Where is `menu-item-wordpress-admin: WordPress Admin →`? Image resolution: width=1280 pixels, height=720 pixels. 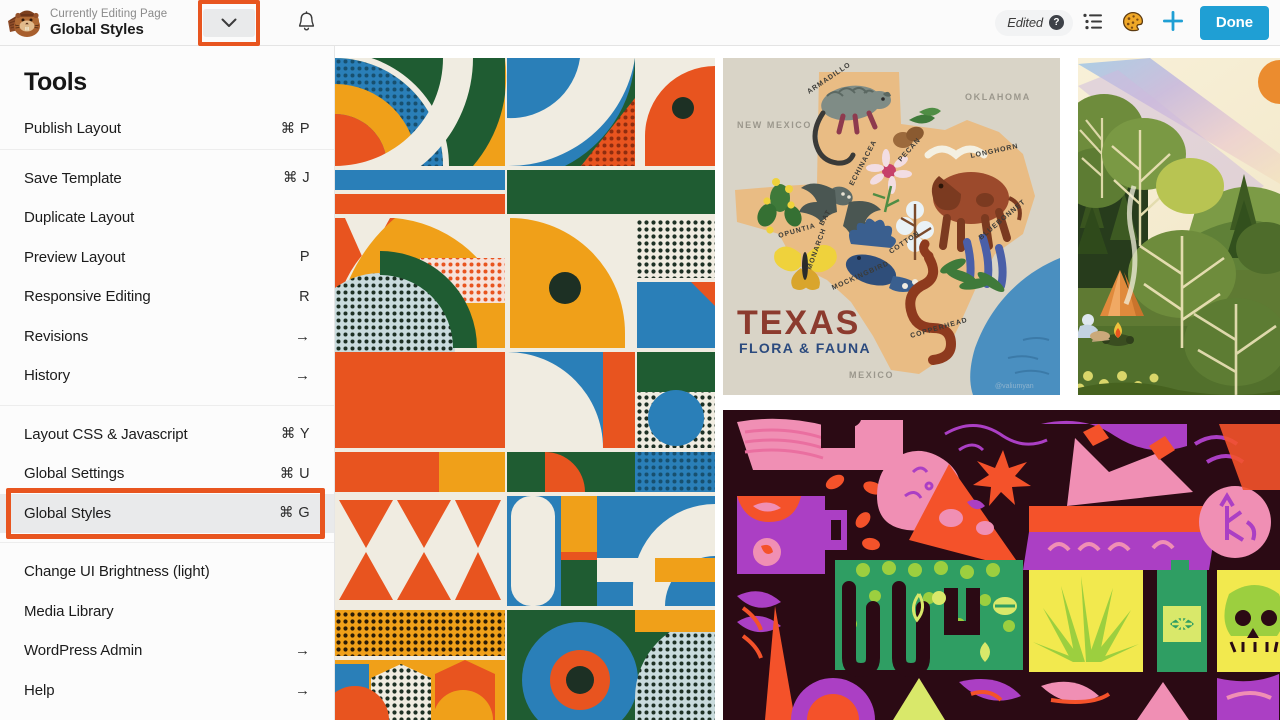
menu-item-wordpress-admin: WordPress Admin → is located at coordinates (167, 651).